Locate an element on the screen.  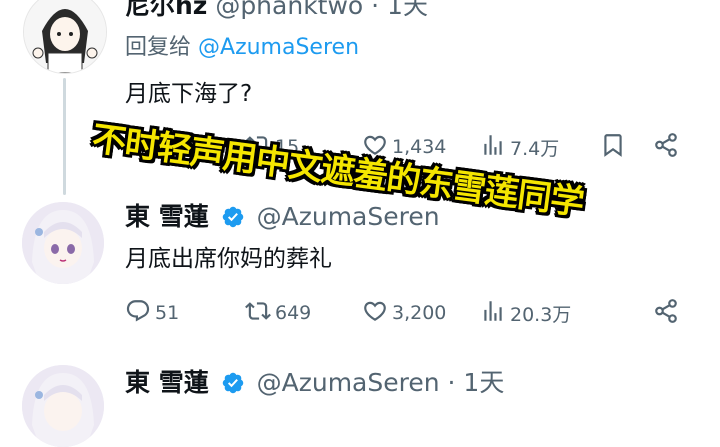
main-tweet-header: 東 雪蓮 @AzumaSeren is located at coordinates (282, 217).